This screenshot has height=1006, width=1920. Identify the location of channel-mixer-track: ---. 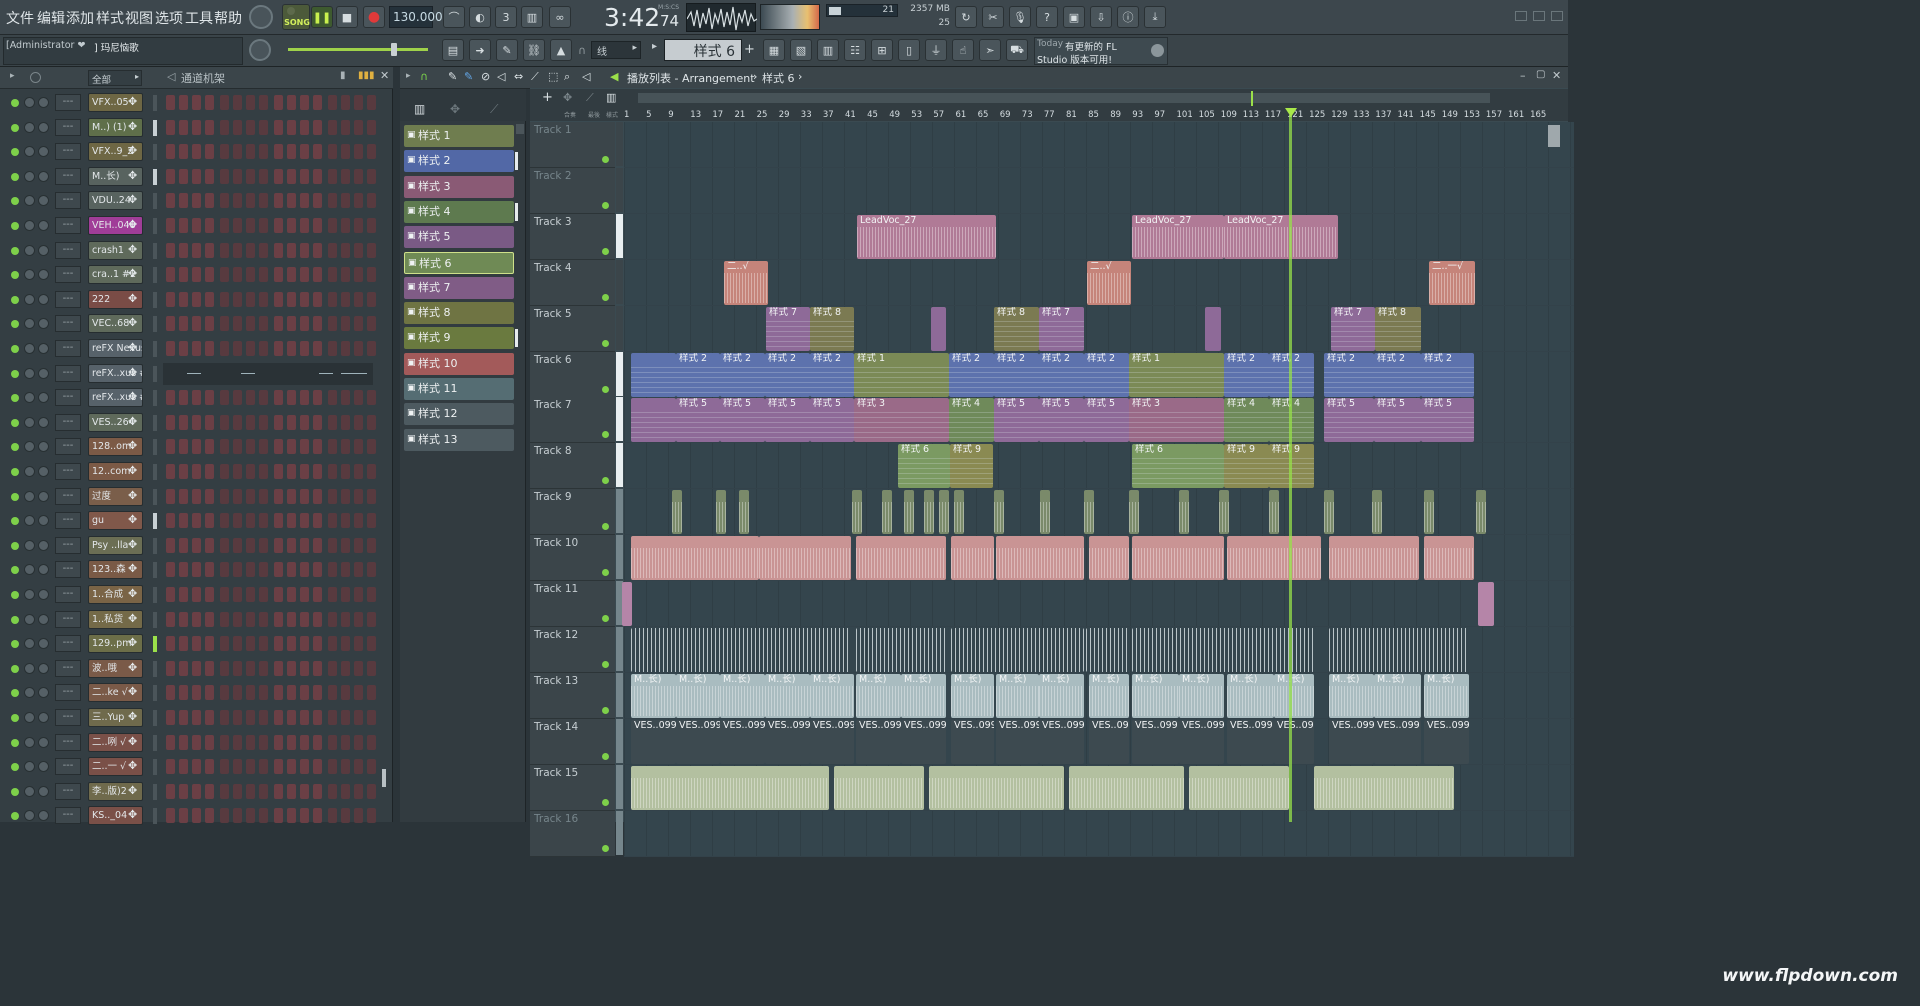
(68, 176).